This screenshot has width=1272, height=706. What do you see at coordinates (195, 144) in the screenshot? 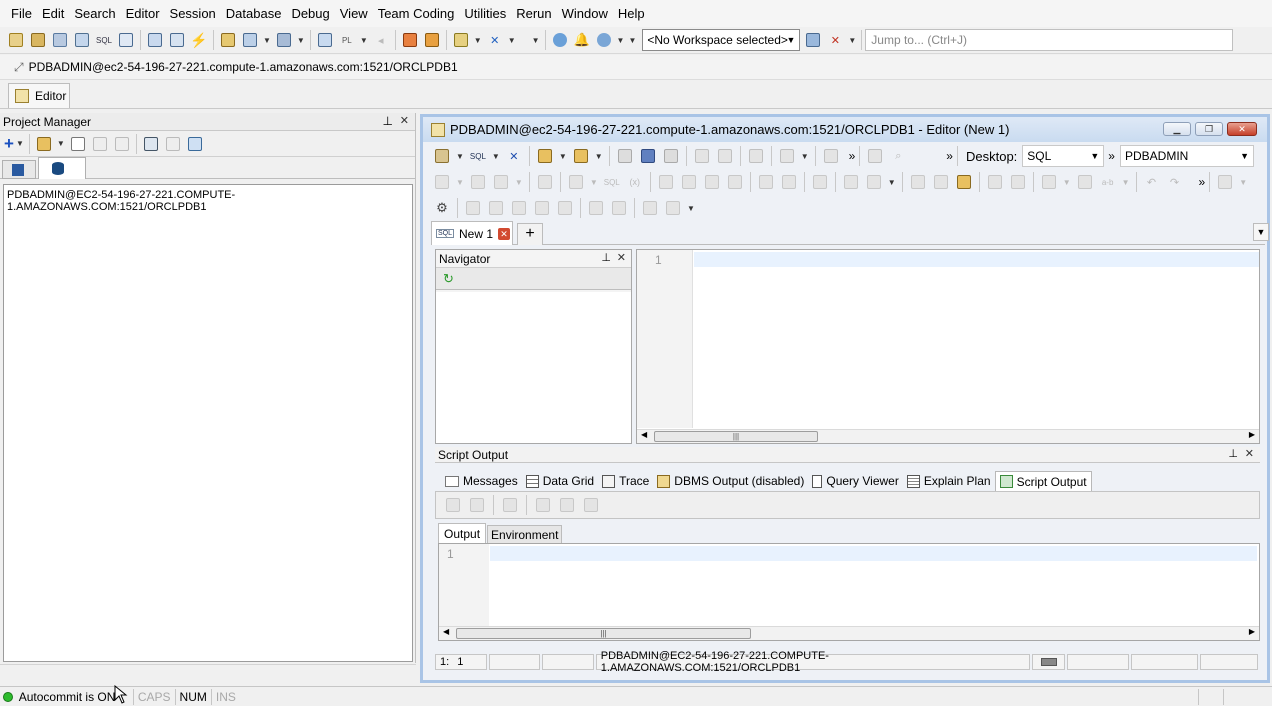
I see `chart-icon` at bounding box center [195, 144].